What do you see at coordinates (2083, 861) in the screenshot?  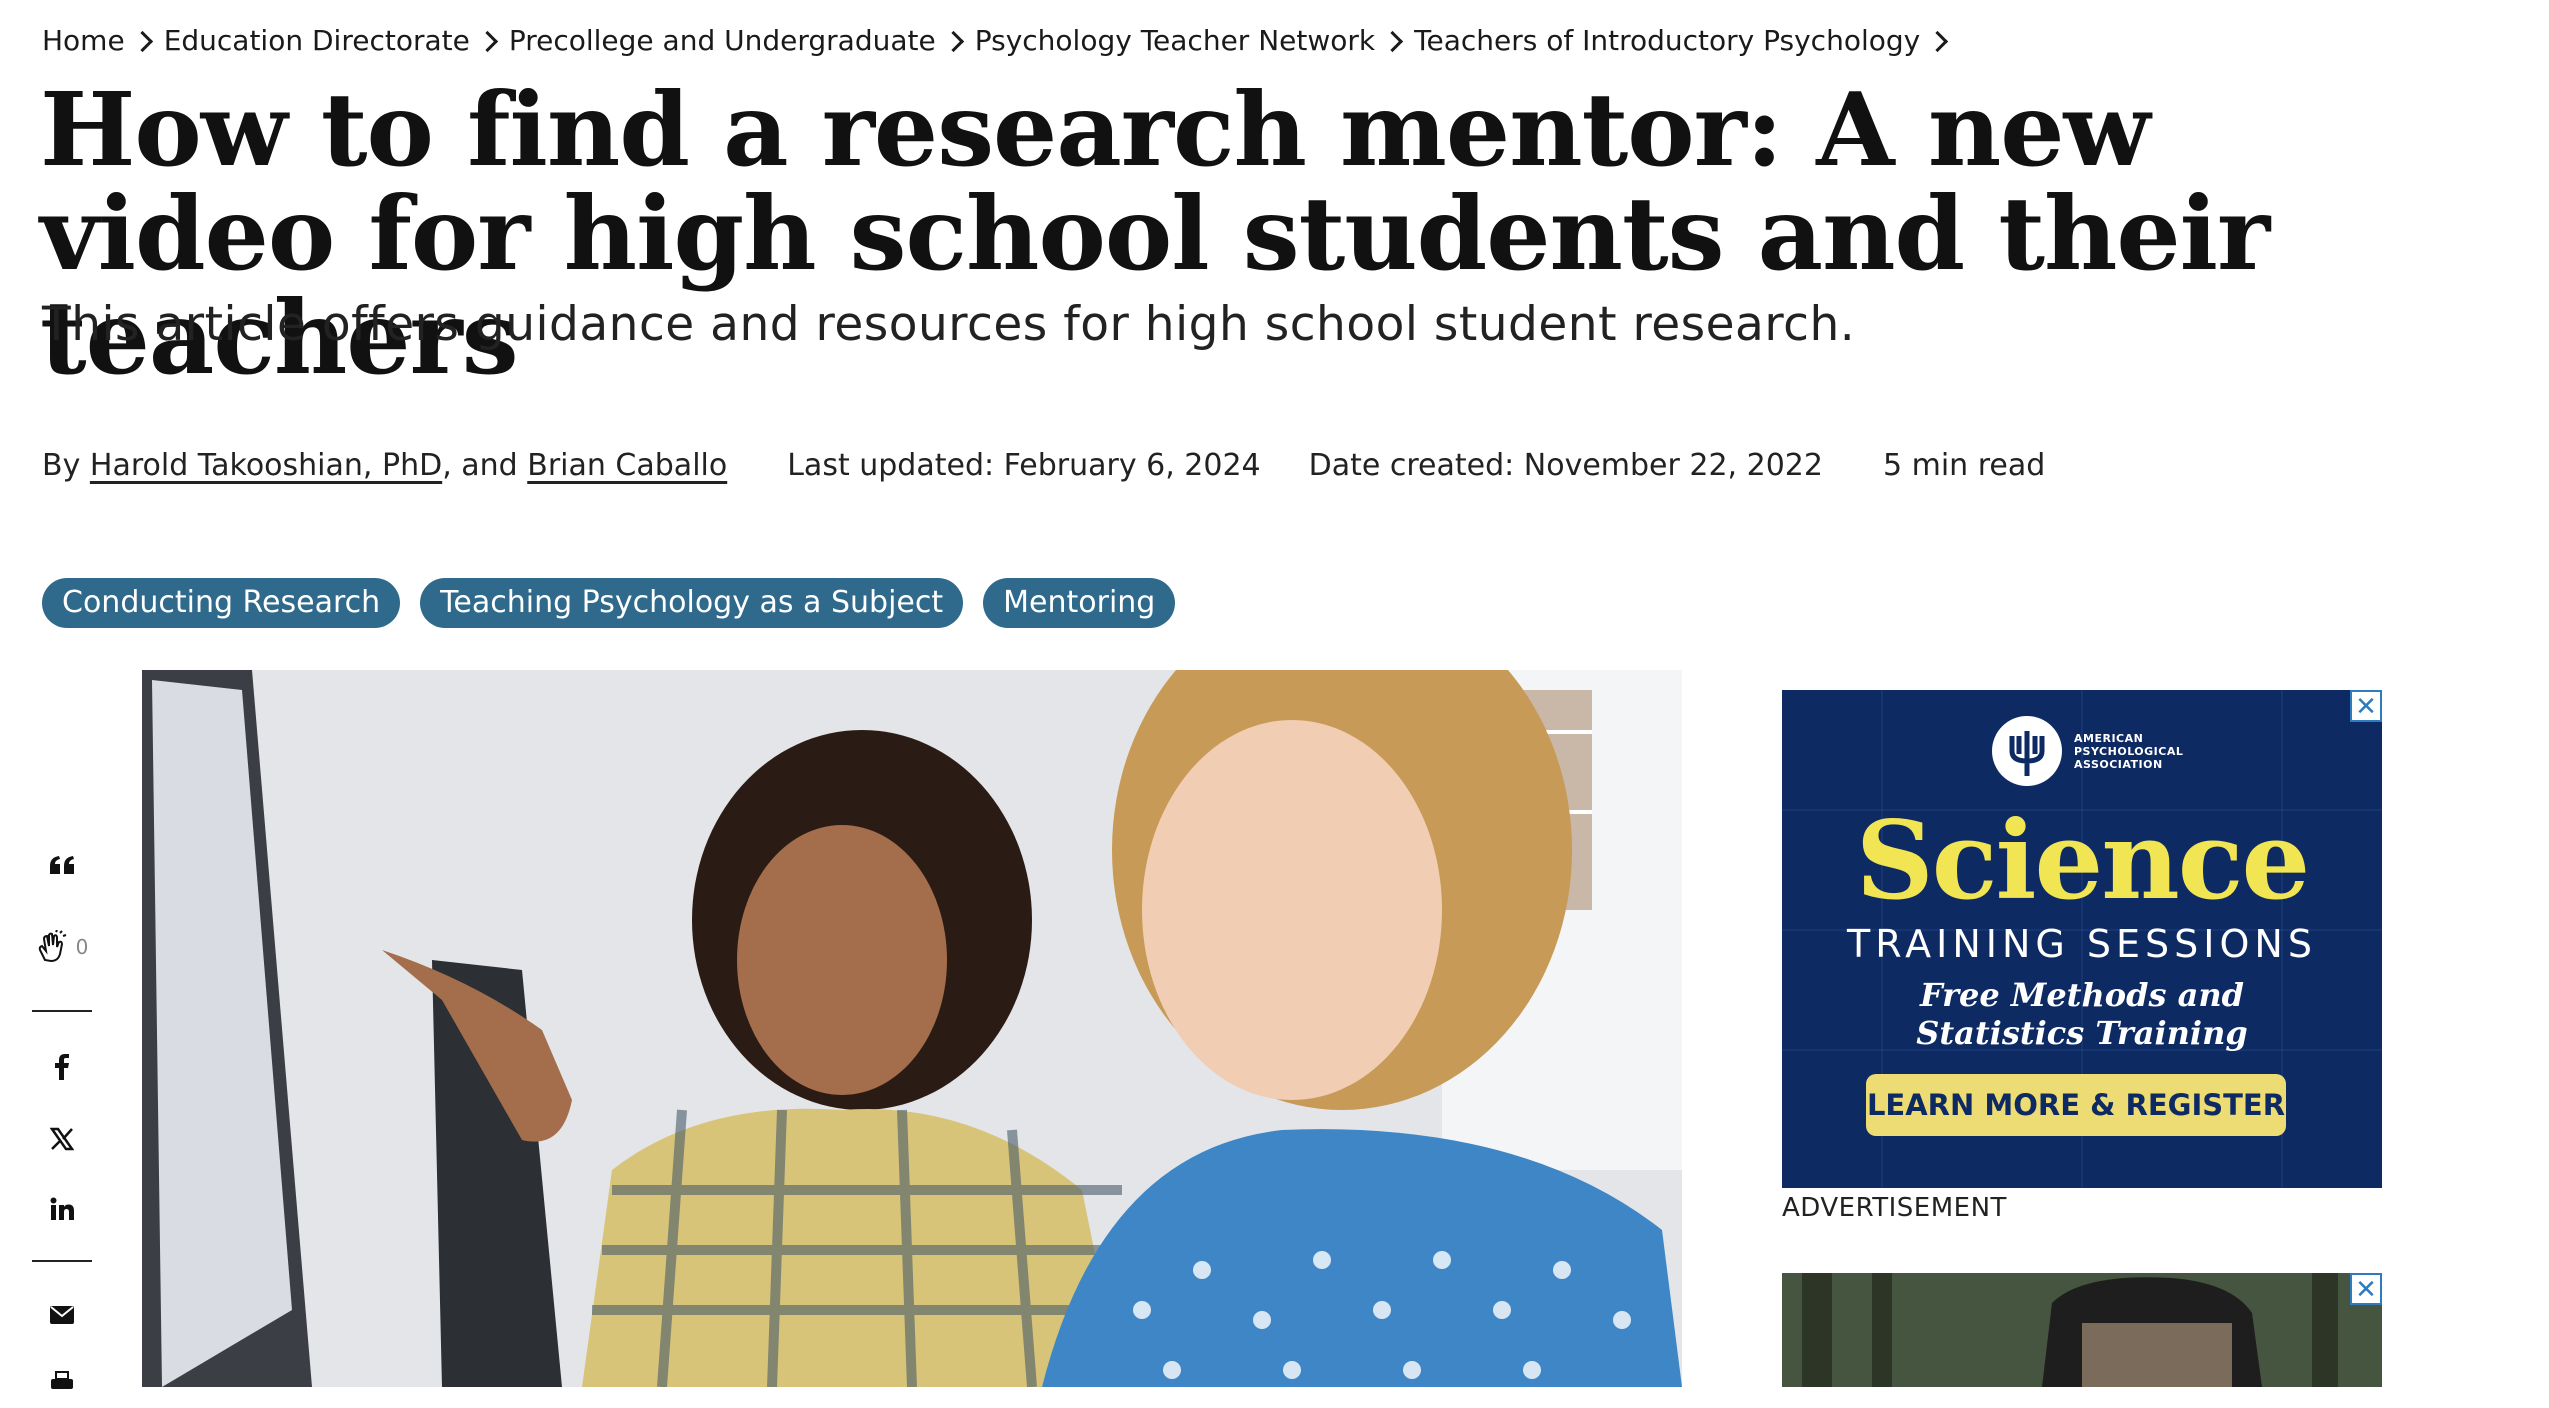 I see `ad-heading: Science` at bounding box center [2083, 861].